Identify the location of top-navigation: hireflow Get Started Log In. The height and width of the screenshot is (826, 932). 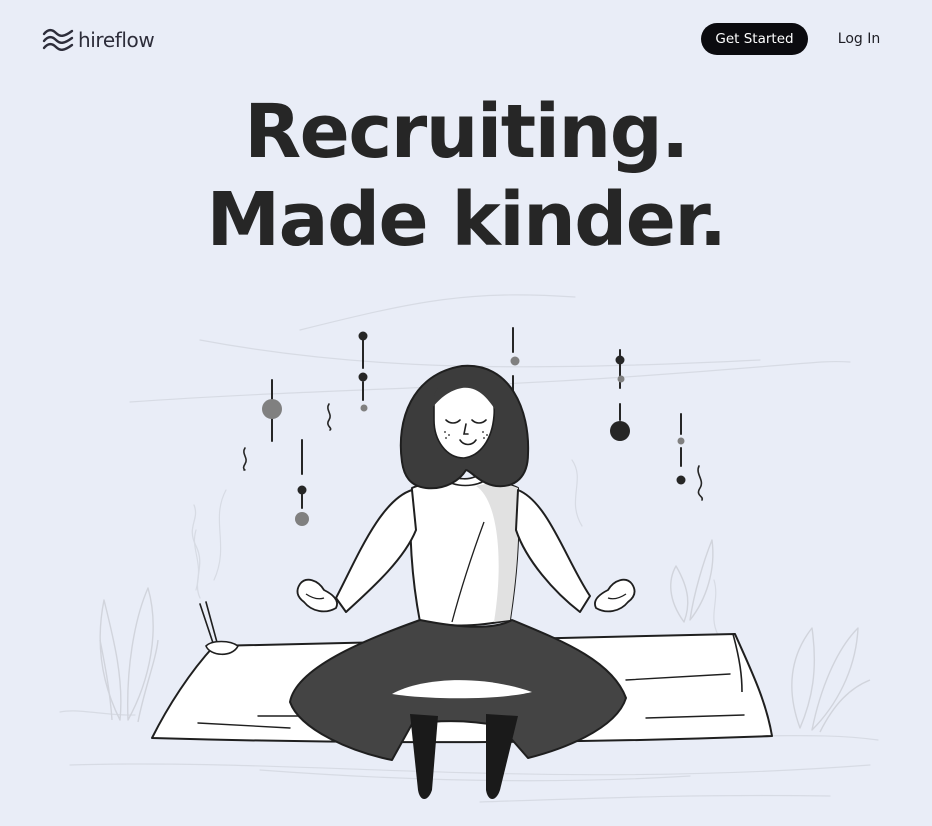
(466, 40).